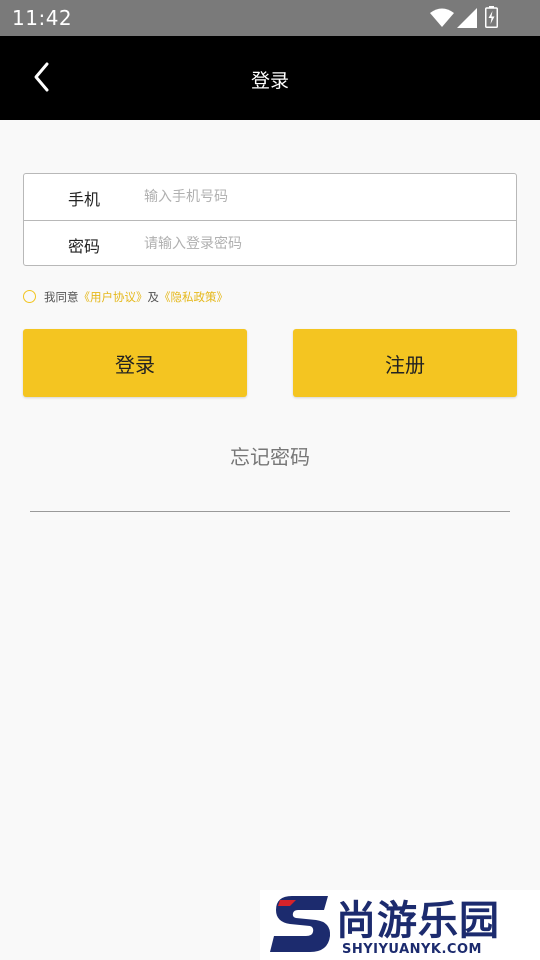 The width and height of the screenshot is (540, 960). What do you see at coordinates (135, 363) in the screenshot?
I see `login-button: 登录` at bounding box center [135, 363].